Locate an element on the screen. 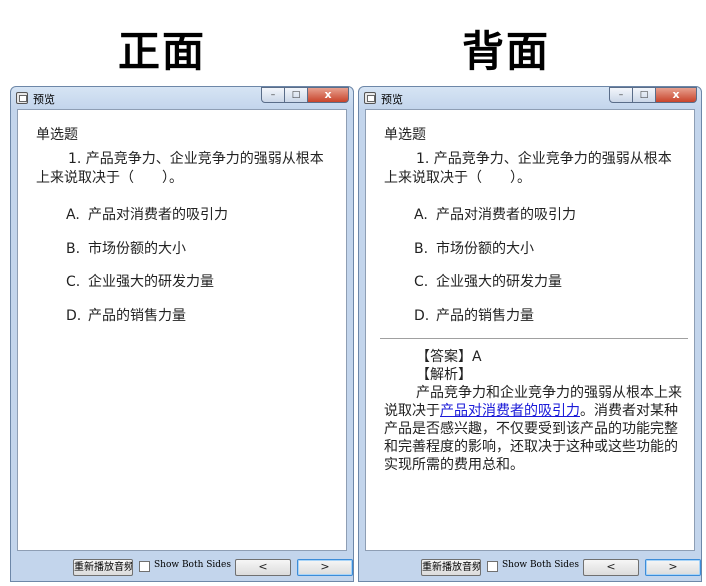  analysis-label: 【解析】 is located at coordinates (444, 375).